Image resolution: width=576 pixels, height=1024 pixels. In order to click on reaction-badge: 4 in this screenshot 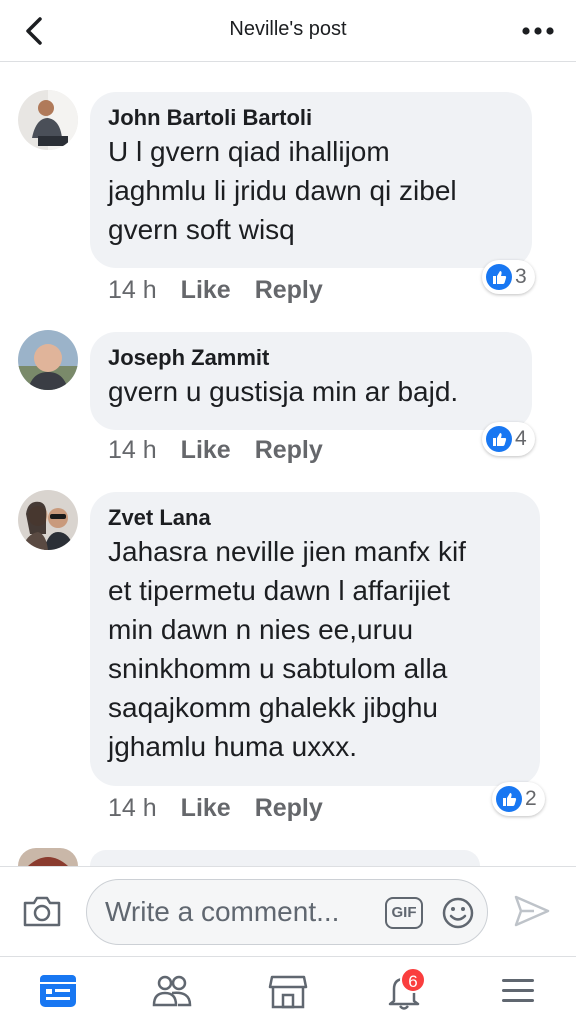, I will do `click(508, 439)`.